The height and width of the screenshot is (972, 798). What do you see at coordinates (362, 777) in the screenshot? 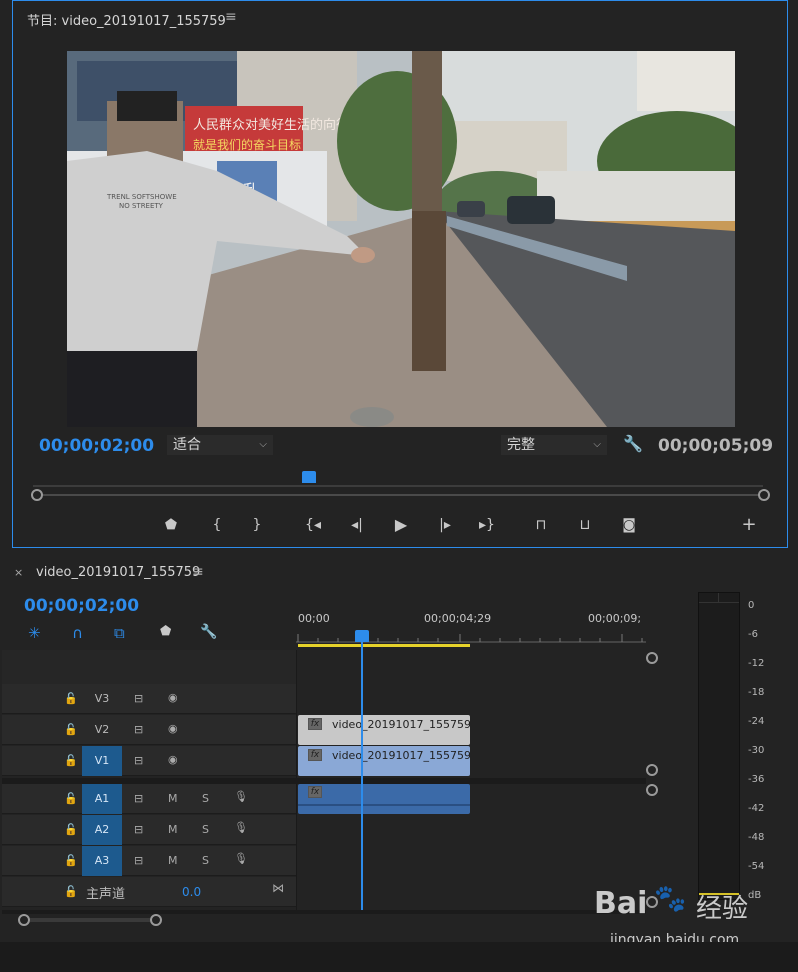
I see `timeline-playhead-line` at bounding box center [362, 777].